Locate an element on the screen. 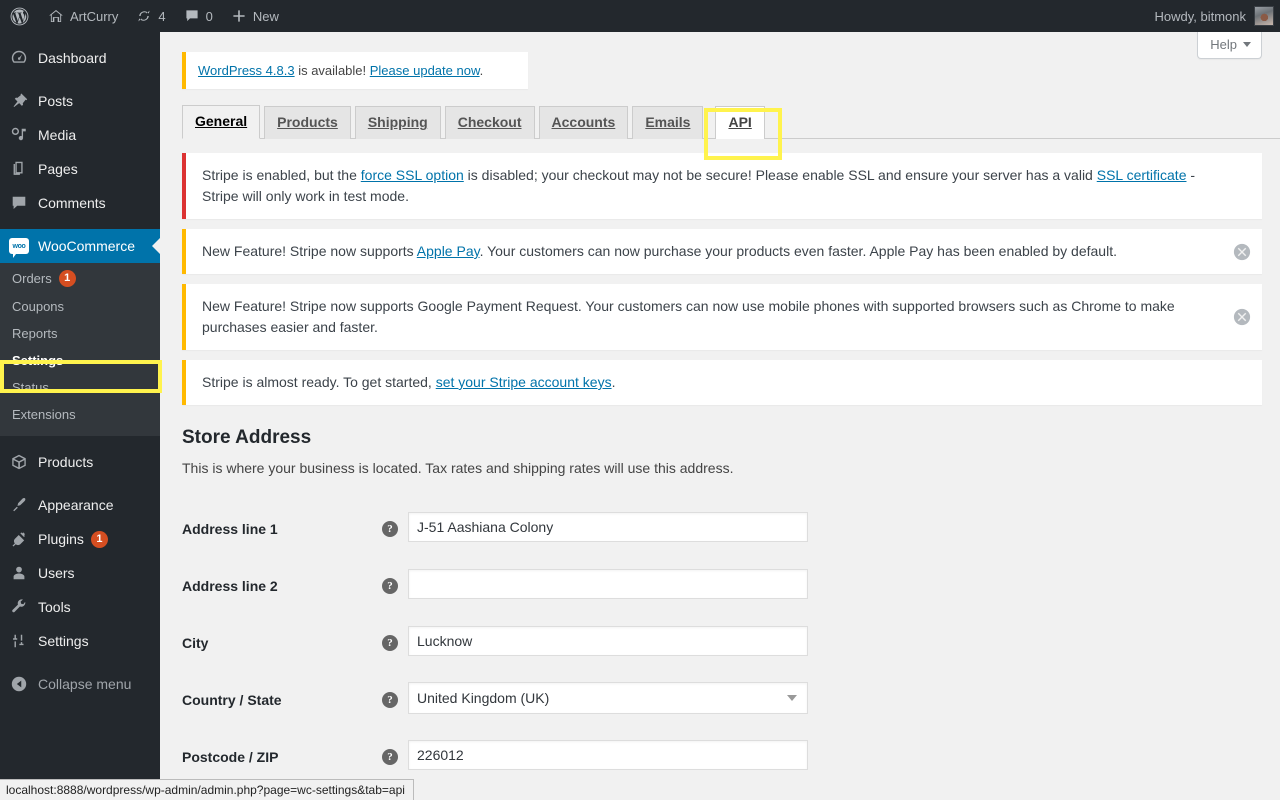  sidebar-item-appearance: Appearance is located at coordinates (80, 505).